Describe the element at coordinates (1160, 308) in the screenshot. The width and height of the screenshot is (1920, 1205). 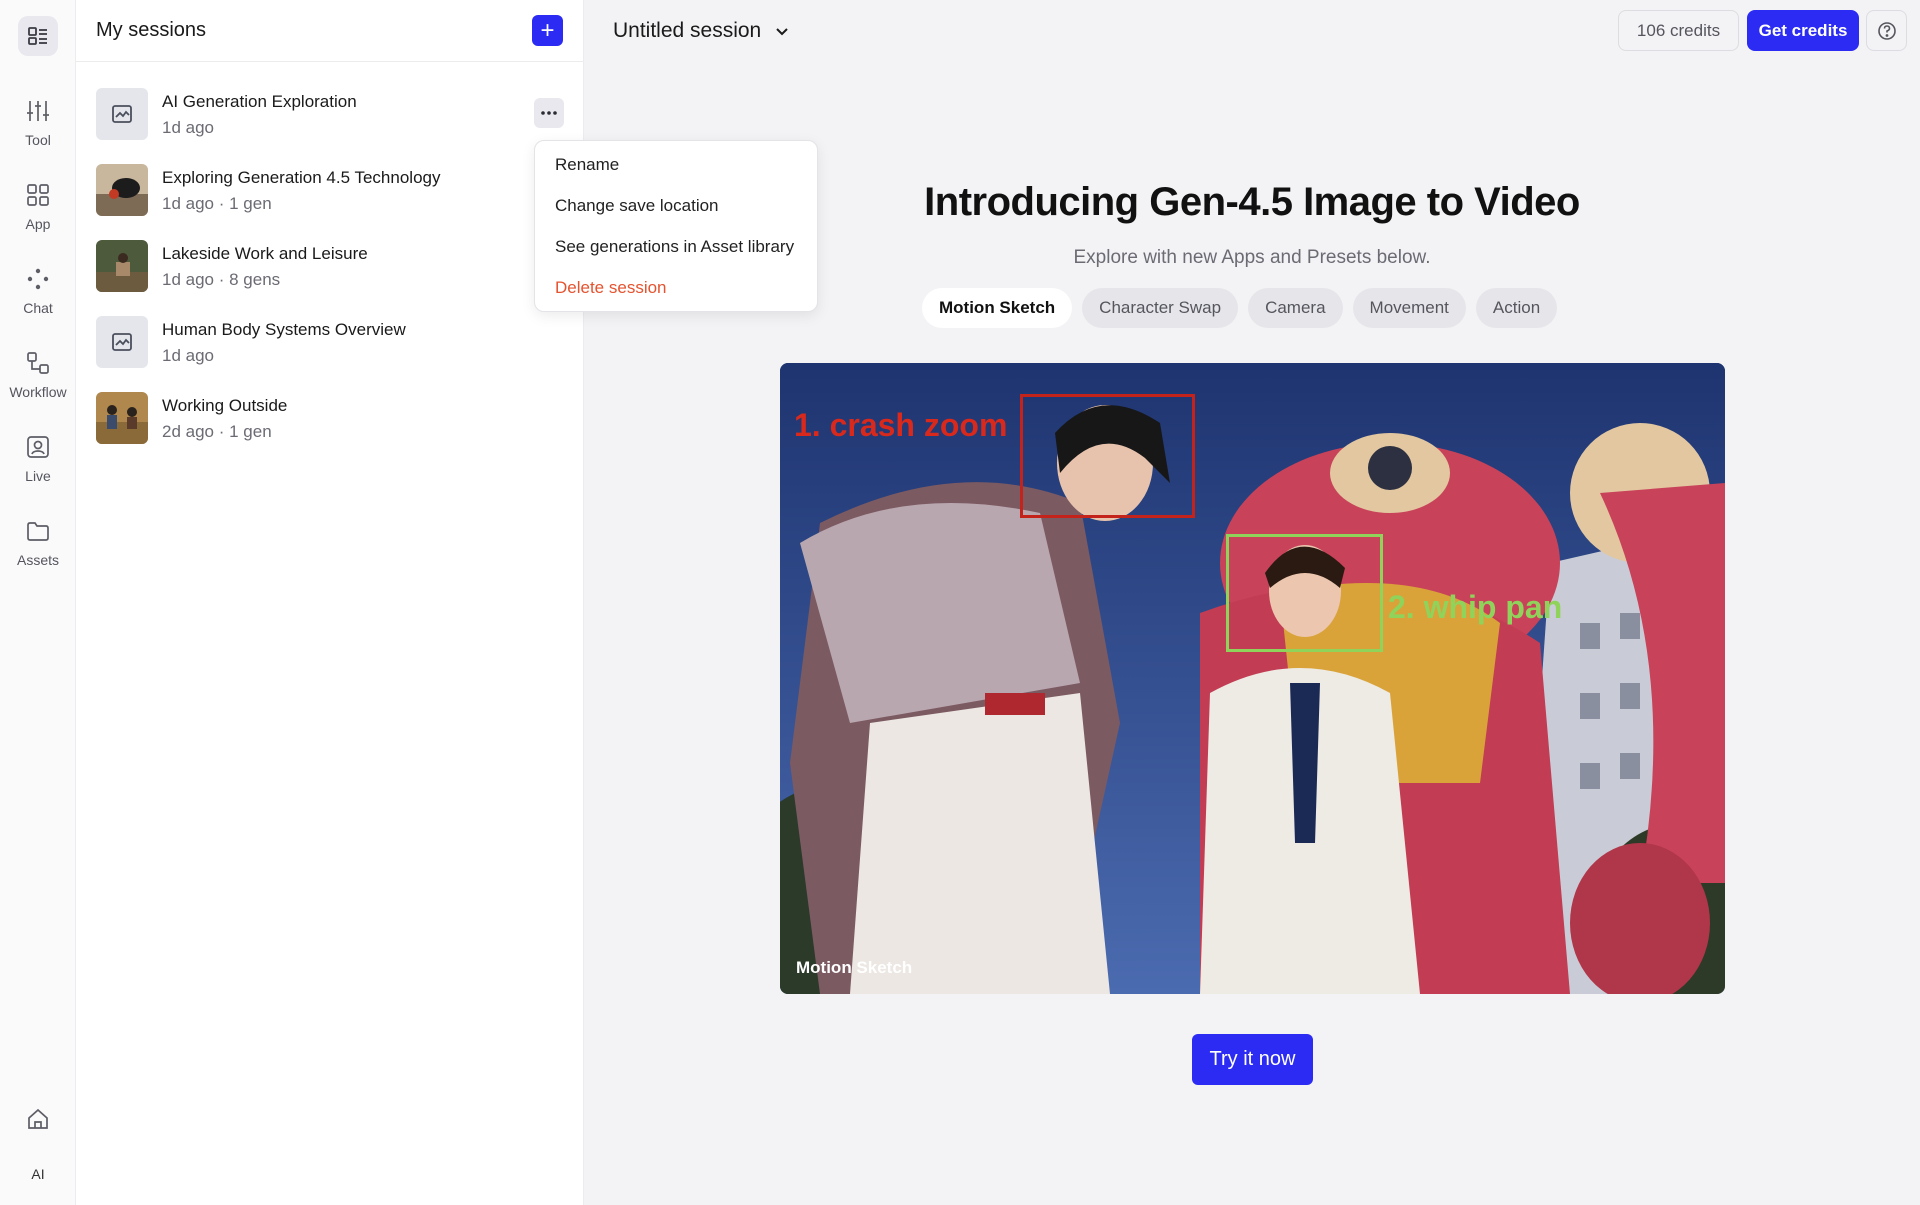
I see `tab-character-swap: Character Swap` at that location.